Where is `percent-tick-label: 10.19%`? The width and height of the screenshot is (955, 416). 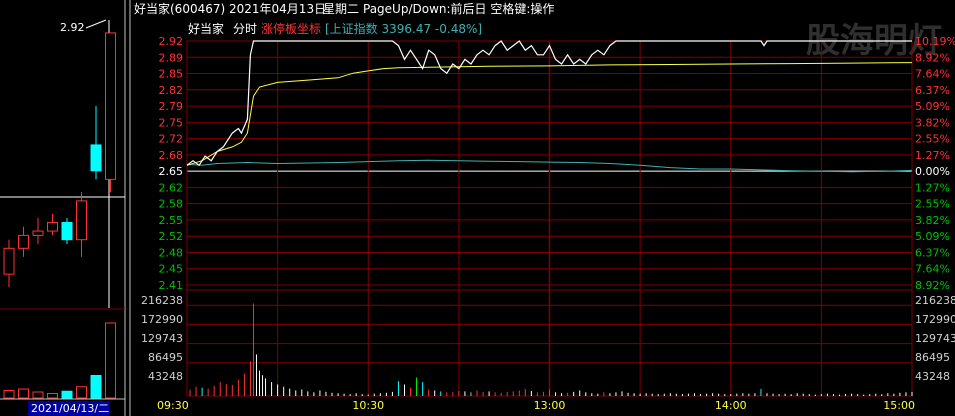 percent-tick-label: 10.19% is located at coordinates (935, 41).